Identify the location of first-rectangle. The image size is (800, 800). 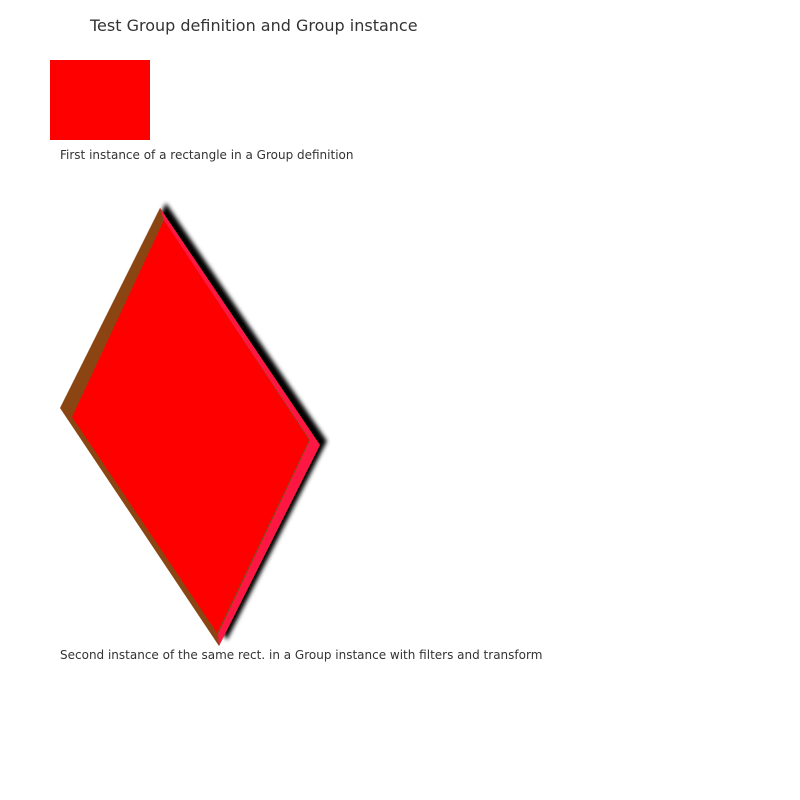
(100, 100).